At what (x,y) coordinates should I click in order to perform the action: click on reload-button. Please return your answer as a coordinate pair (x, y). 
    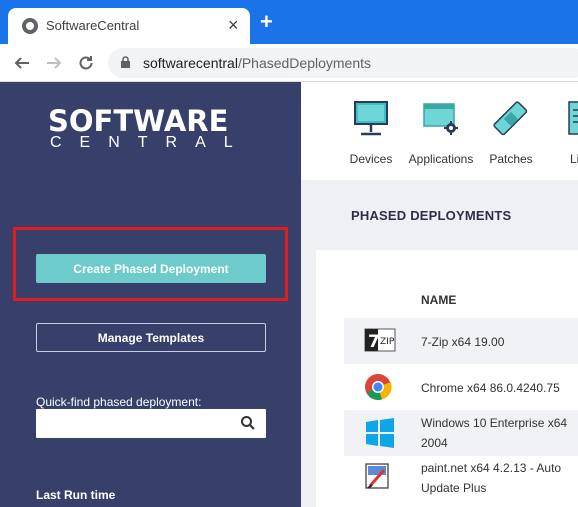
    Looking at the image, I should click on (86, 63).